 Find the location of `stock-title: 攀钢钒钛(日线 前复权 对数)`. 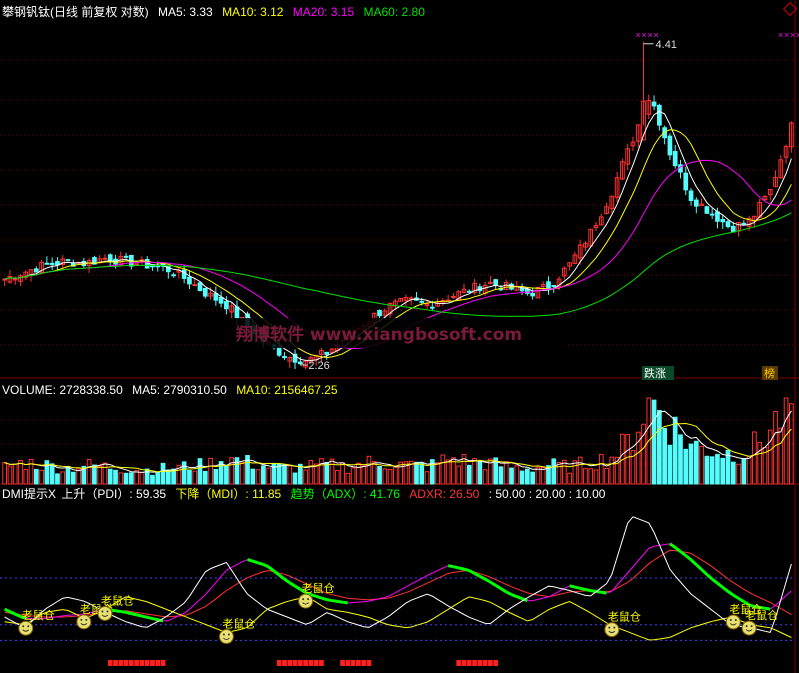

stock-title: 攀钢钒钛(日线 前复权 对数) is located at coordinates (75, 12).